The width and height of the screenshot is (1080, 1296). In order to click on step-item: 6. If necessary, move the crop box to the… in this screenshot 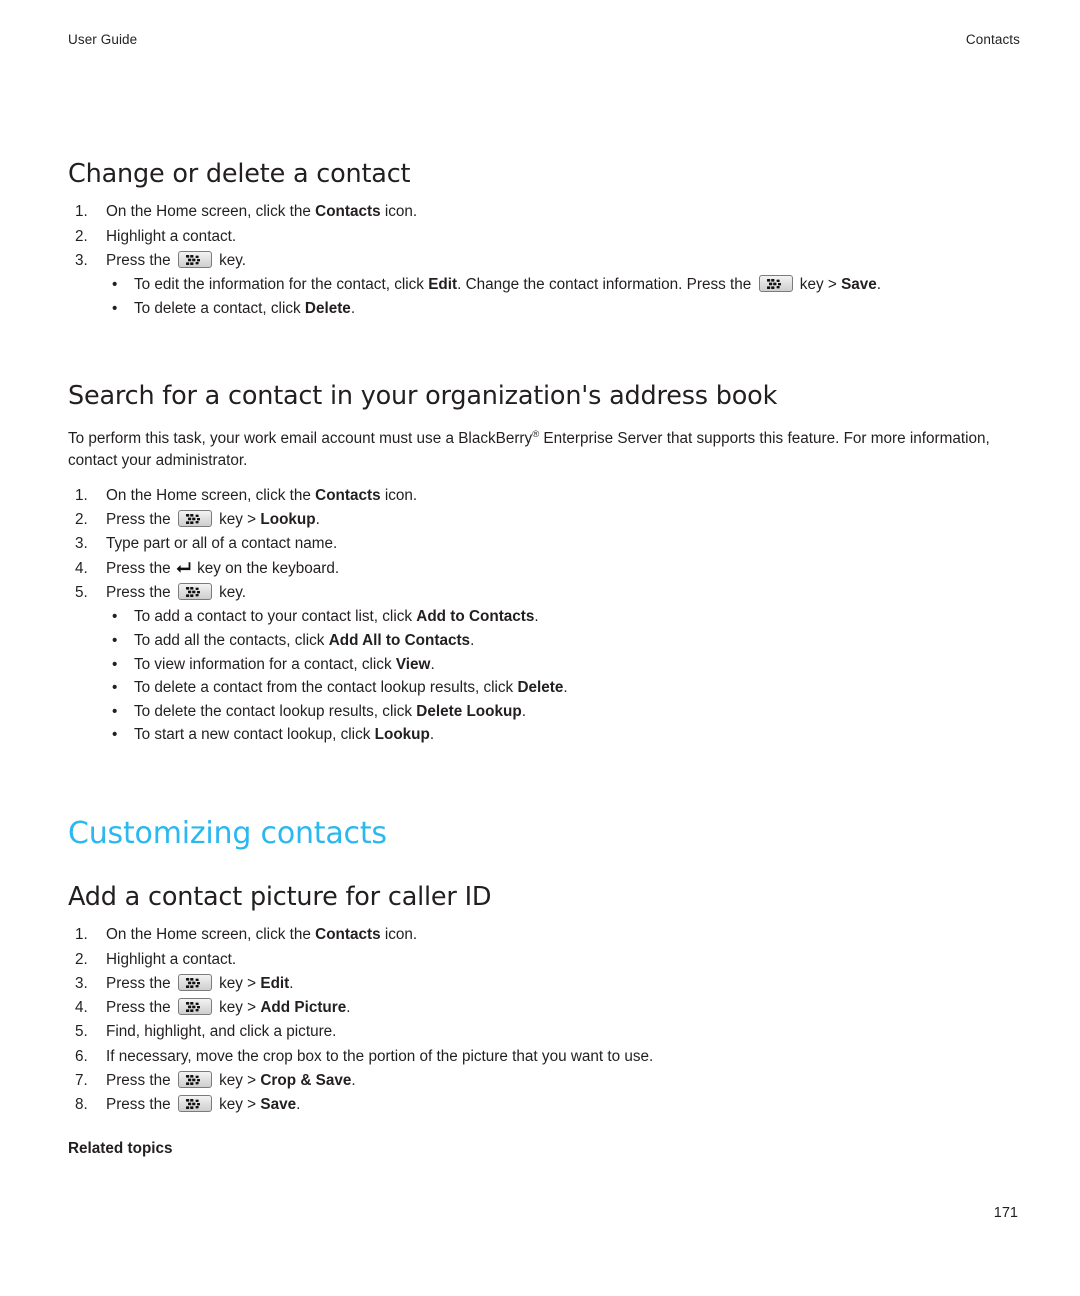, I will do `click(533, 1057)`.